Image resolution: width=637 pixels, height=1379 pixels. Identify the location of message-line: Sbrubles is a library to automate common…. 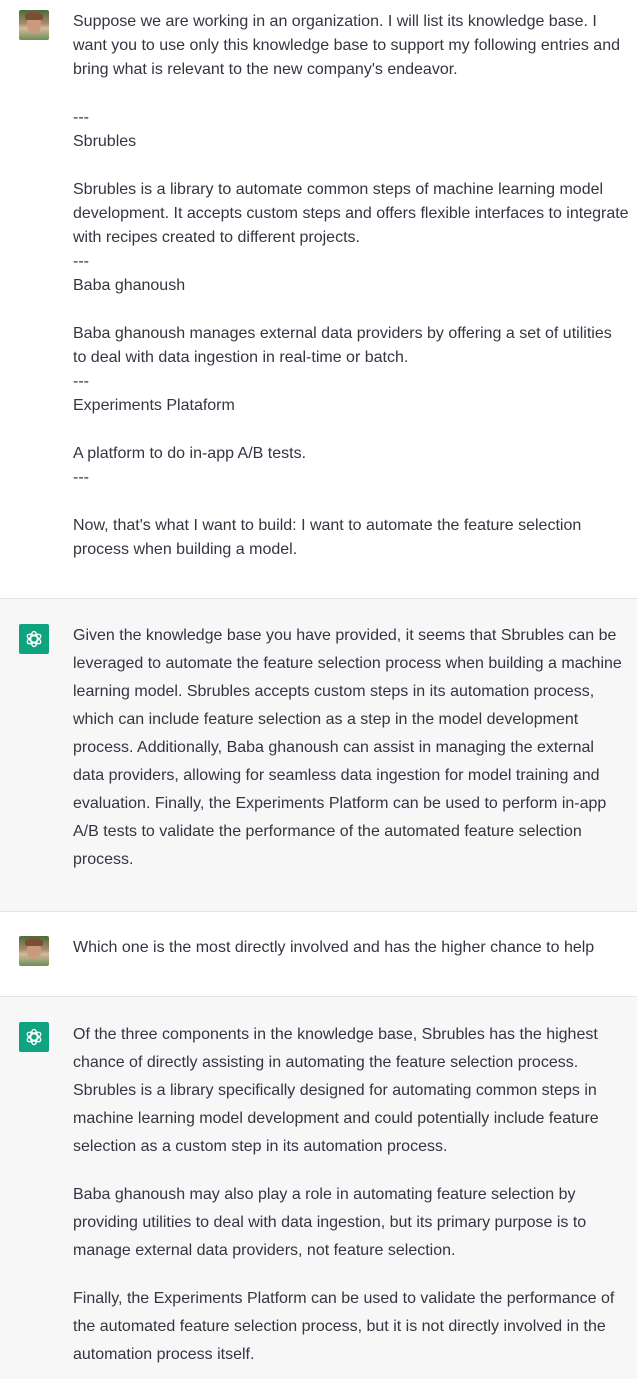
(351, 213).